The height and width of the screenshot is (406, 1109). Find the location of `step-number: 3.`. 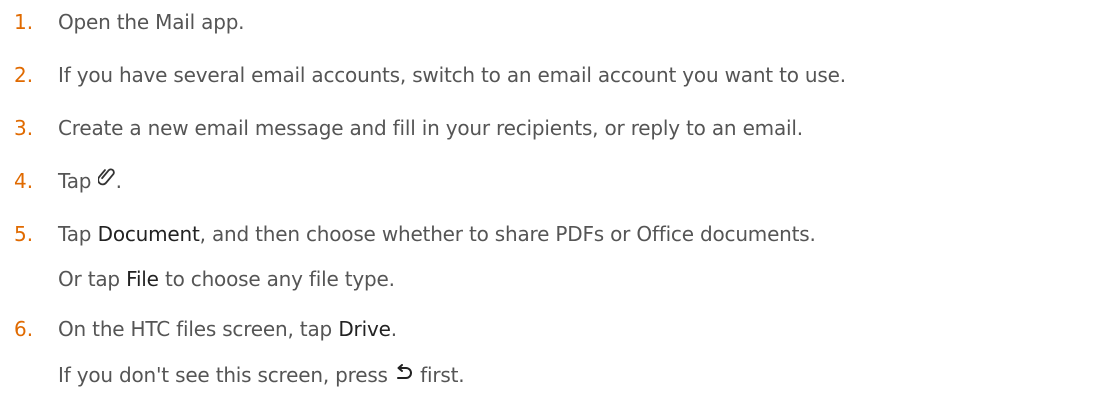

step-number: 3. is located at coordinates (24, 128).